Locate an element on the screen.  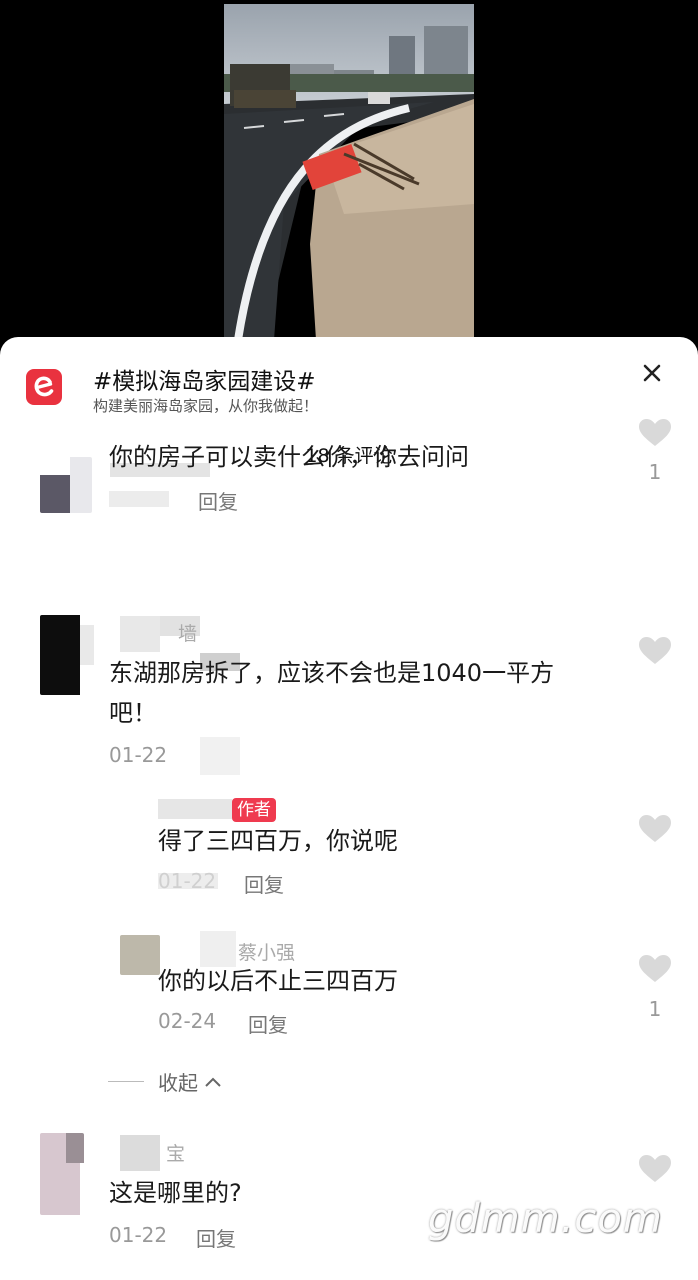
collapse-label: 收起 is located at coordinates (178, 1083).